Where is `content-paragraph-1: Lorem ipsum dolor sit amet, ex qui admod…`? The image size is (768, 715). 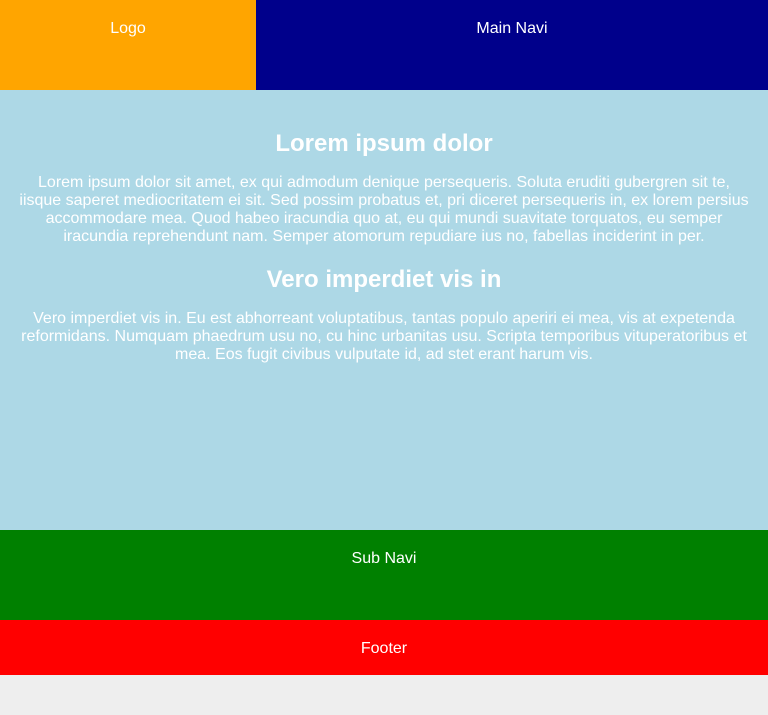 content-paragraph-1: Lorem ipsum dolor sit amet, ex qui admod… is located at coordinates (384, 209).